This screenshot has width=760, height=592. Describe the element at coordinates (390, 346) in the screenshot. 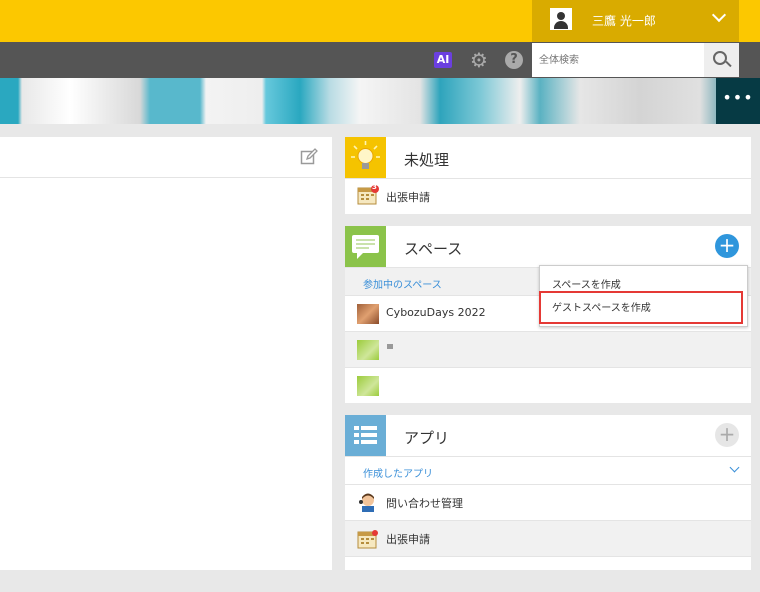

I see `lock-icon` at that location.